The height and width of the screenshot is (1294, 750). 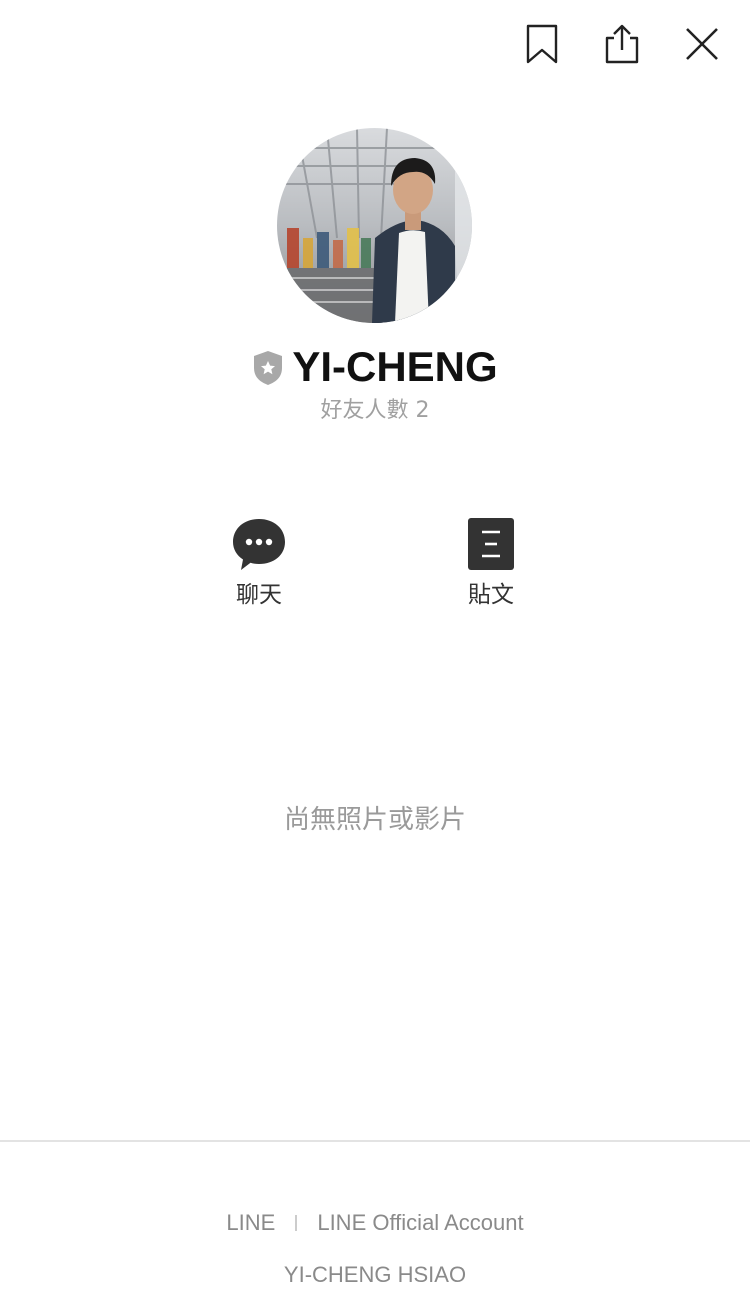 I want to click on footer-owner-name: YI-CHENG HSIAO, so click(x=375, y=1274).